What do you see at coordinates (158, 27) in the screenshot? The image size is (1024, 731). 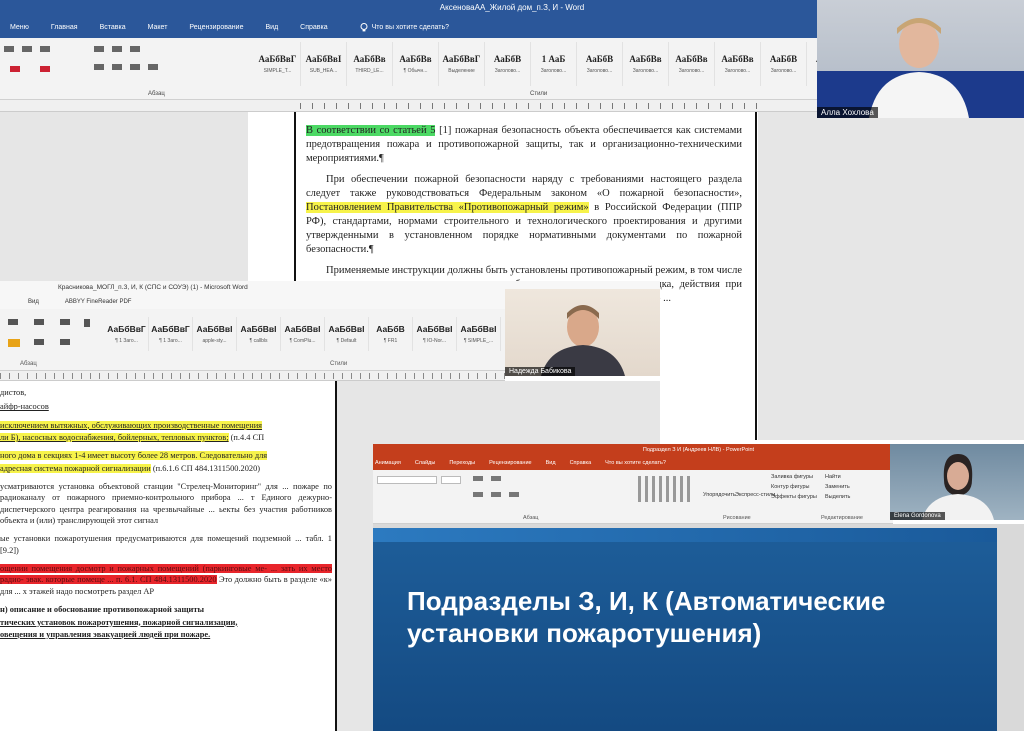 I see `tab-layout: Макет` at bounding box center [158, 27].